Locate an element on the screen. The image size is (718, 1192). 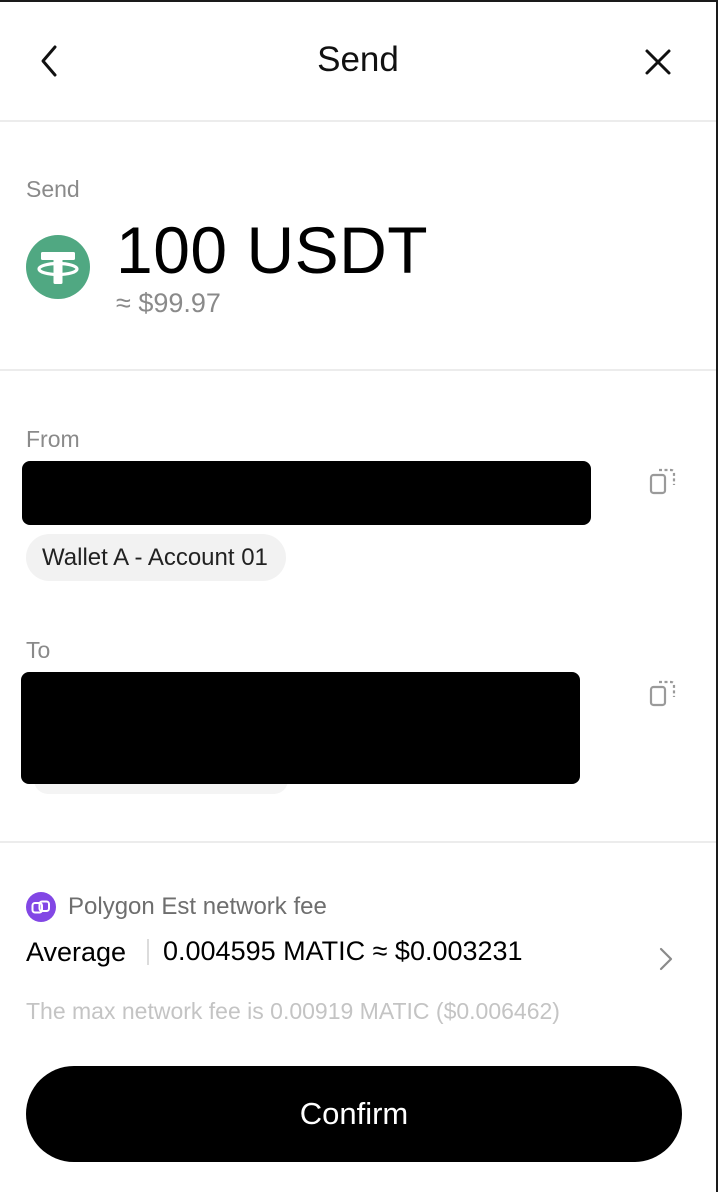
from-address-redacted is located at coordinates (306, 493).